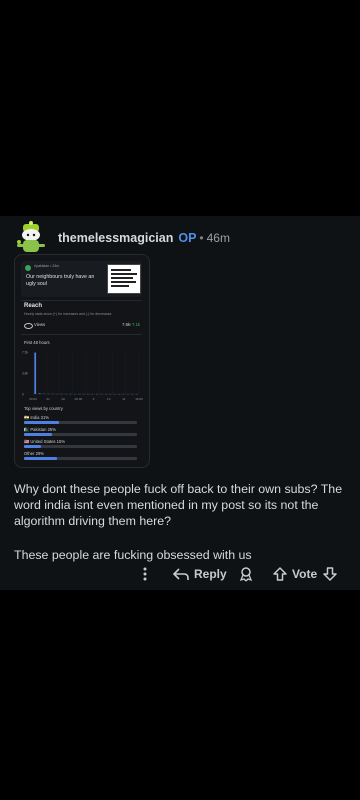 This screenshot has height=800, width=360. What do you see at coordinates (43, 408) in the screenshot?
I see `top-views-label: Top views by country` at bounding box center [43, 408].